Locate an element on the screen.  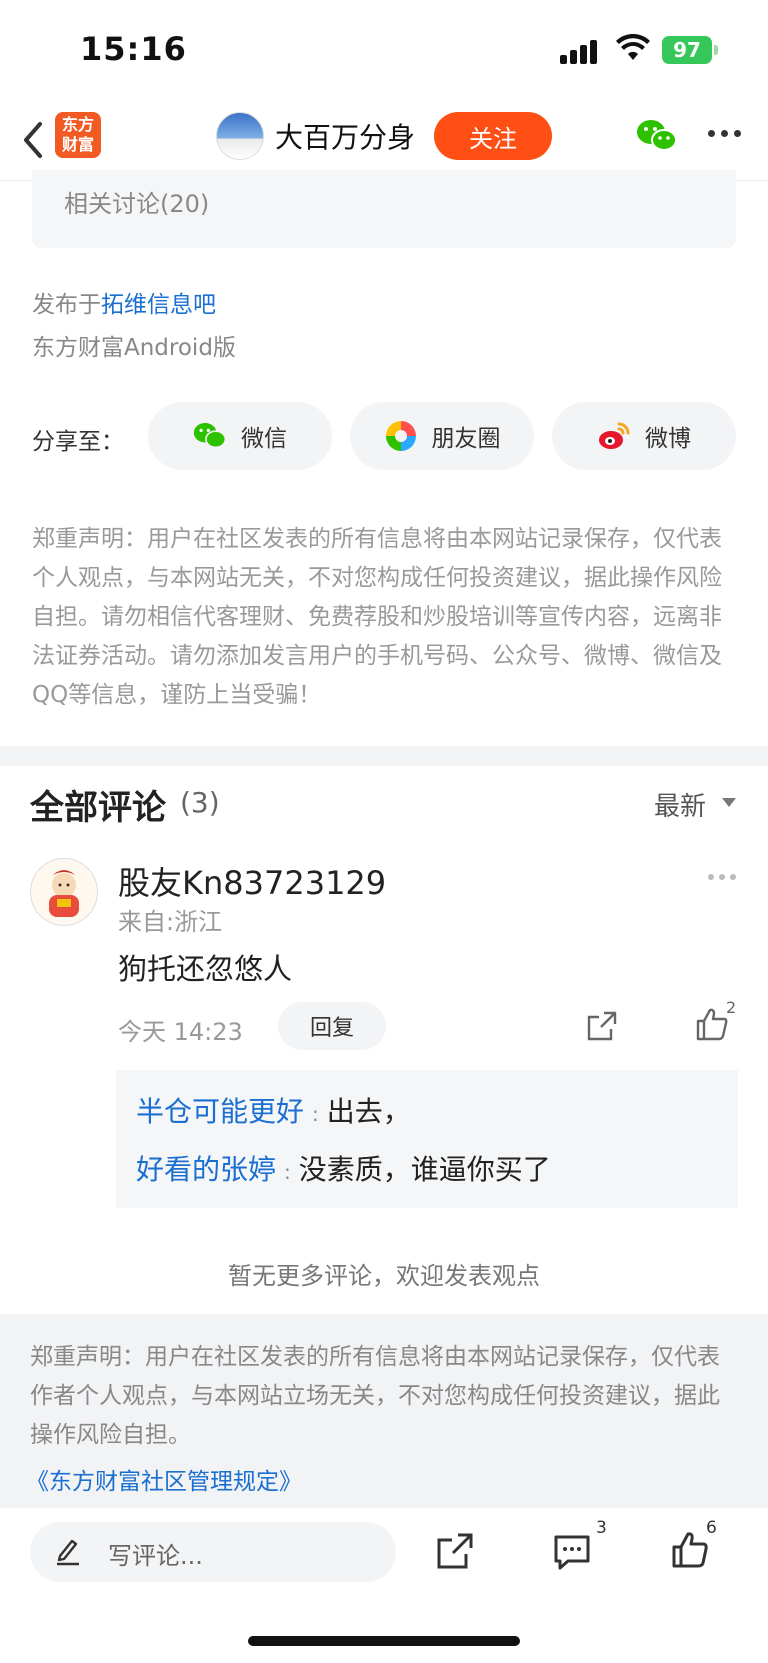
comments-title: 全部评论 is located at coordinates (98, 808).